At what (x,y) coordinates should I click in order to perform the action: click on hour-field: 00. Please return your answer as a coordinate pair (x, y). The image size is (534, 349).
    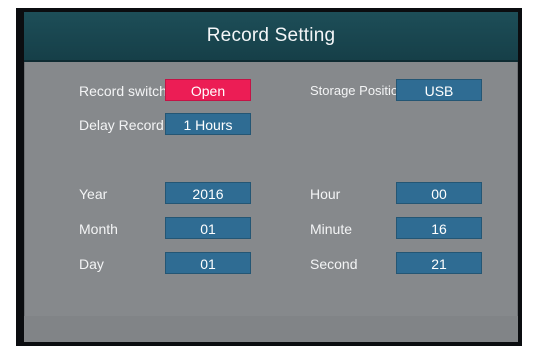
    Looking at the image, I should click on (439, 193).